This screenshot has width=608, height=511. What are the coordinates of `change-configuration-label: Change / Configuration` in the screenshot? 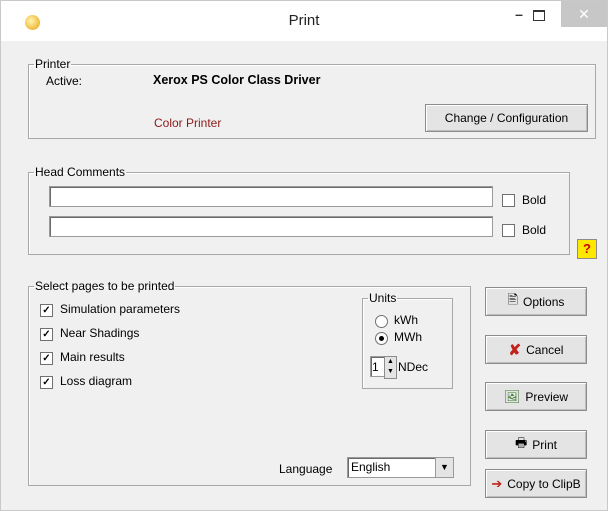 It's located at (506, 118).